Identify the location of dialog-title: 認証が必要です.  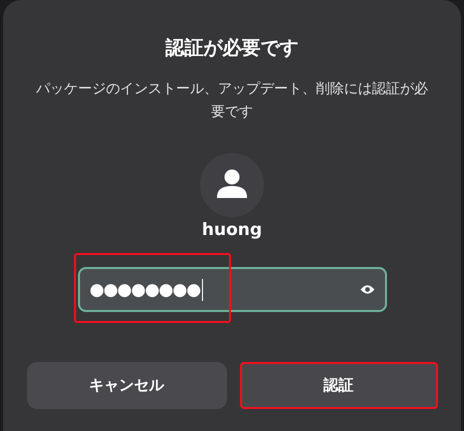
(232, 48).